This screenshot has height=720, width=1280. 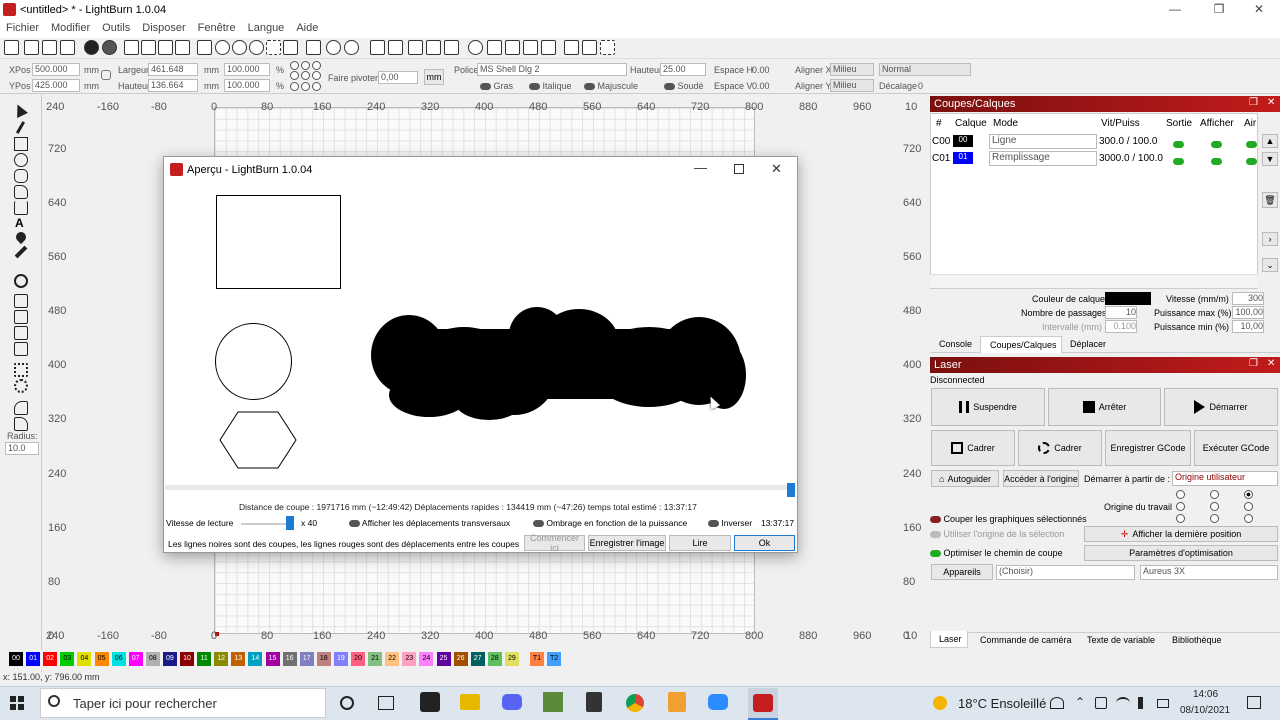 What do you see at coordinates (426, 659) in the screenshot?
I see `palette-swatch-24: 24` at bounding box center [426, 659].